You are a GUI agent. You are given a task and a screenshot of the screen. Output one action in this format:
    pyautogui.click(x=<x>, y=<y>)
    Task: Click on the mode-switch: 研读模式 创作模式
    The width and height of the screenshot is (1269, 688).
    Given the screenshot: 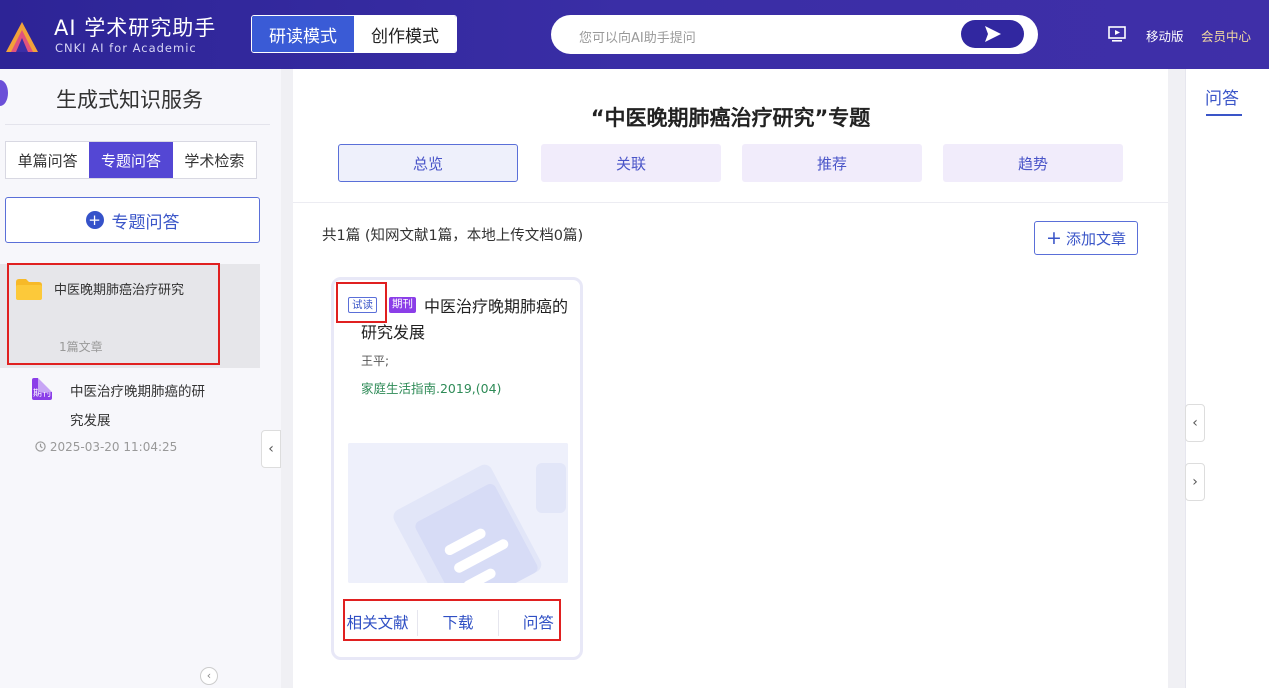 What is the action you would take?
    pyautogui.click(x=354, y=34)
    